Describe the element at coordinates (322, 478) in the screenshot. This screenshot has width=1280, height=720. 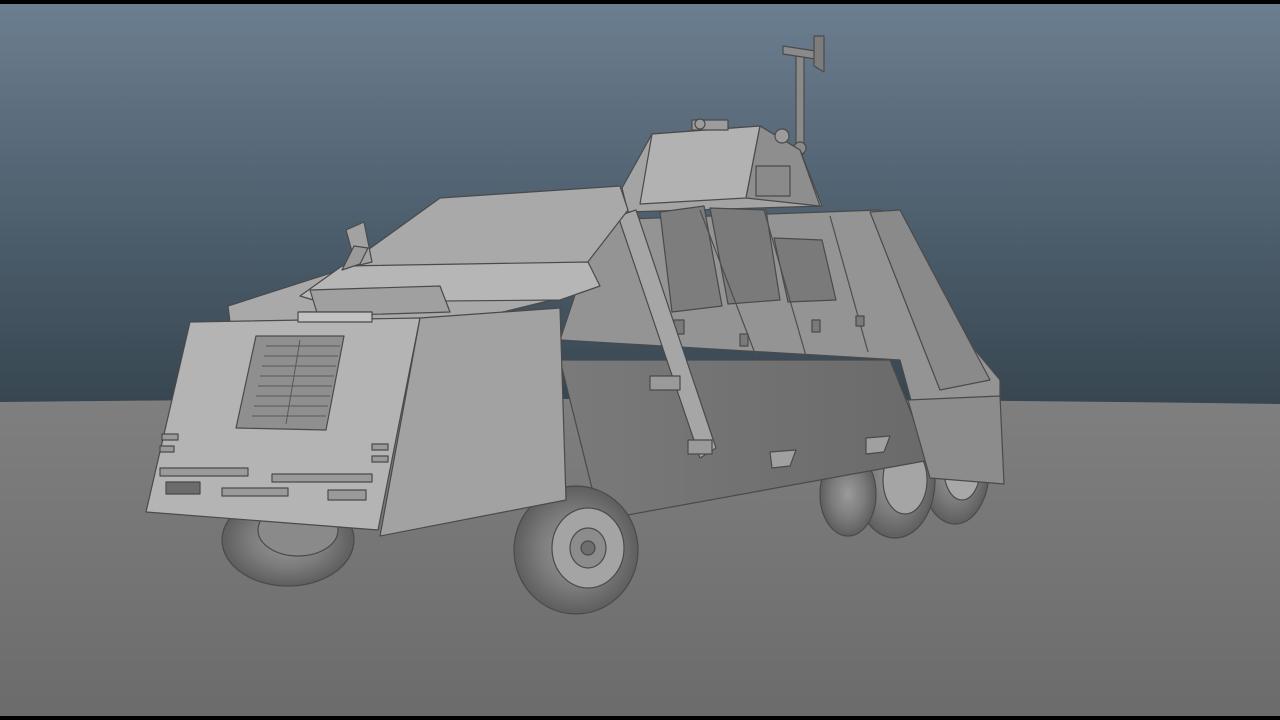
I see `light-bar-right` at that location.